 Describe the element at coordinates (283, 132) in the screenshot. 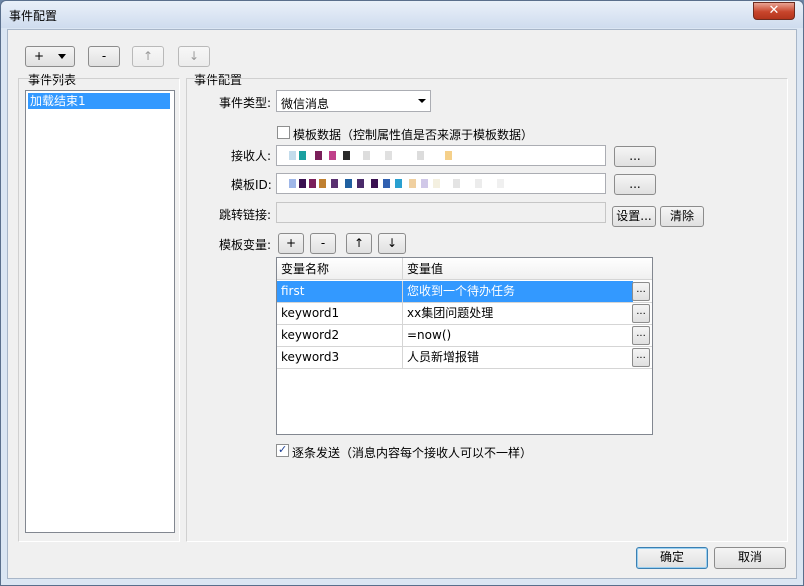

I see `template-data-checkbox` at that location.